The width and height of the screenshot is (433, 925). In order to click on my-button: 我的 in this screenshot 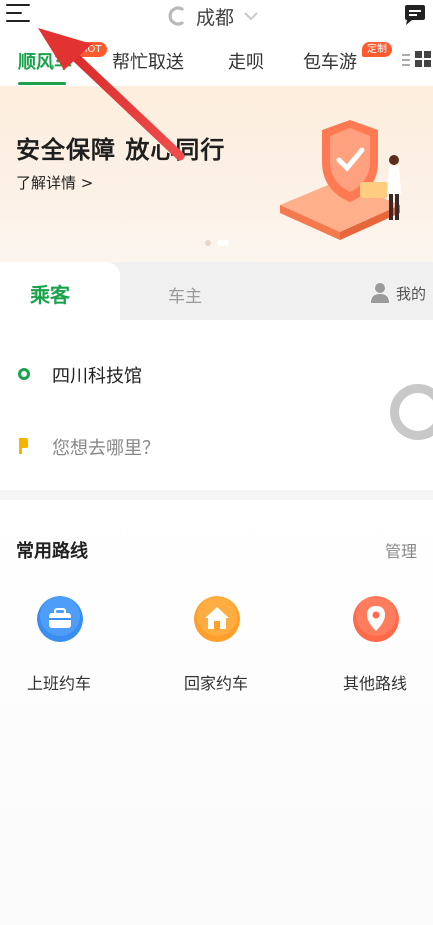, I will do `click(398, 293)`.